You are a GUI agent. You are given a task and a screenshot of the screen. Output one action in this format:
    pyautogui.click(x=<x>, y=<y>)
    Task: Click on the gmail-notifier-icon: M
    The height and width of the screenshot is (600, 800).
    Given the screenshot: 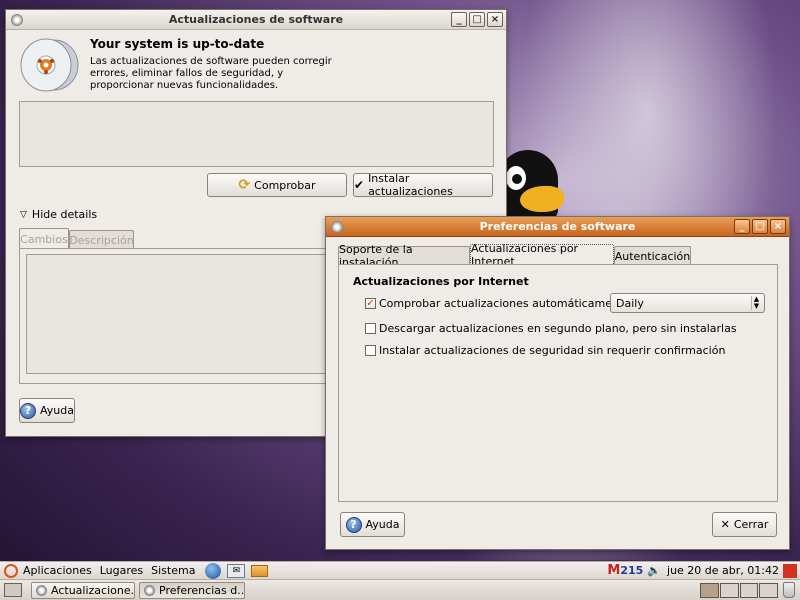 What is the action you would take?
    pyautogui.click(x=613, y=570)
    